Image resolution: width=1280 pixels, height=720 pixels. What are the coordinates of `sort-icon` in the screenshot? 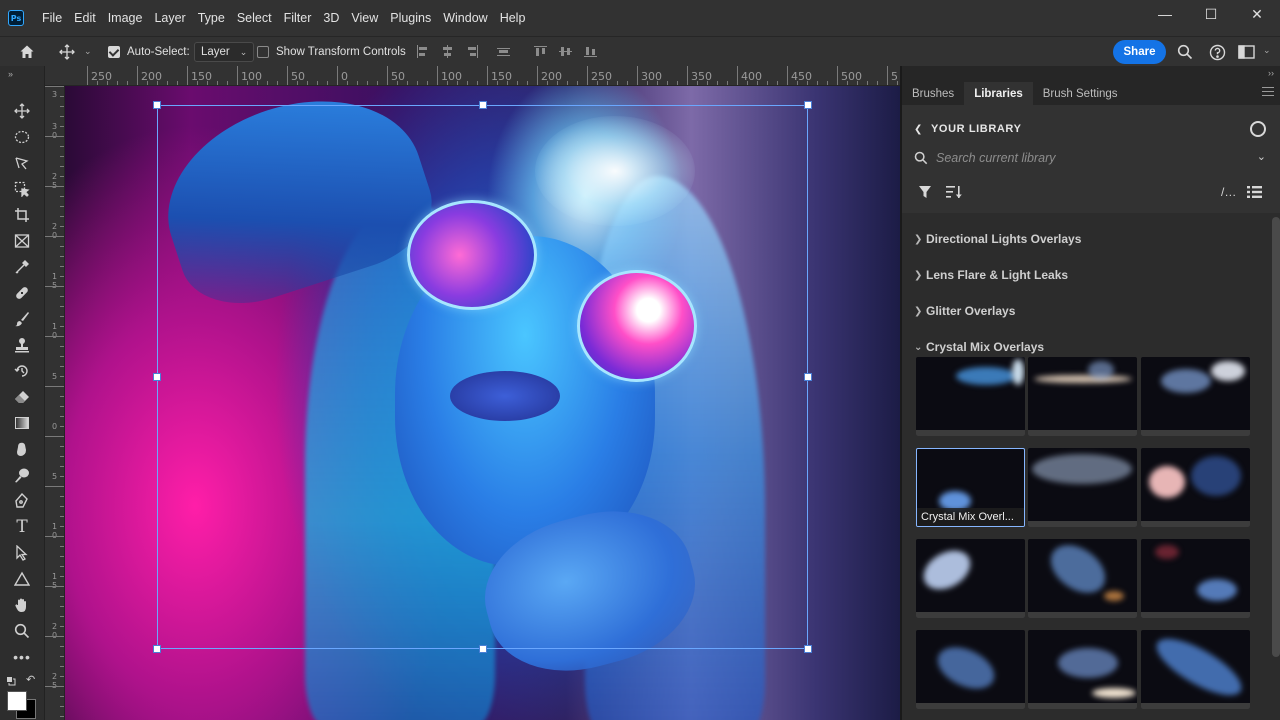 It's located at (954, 193).